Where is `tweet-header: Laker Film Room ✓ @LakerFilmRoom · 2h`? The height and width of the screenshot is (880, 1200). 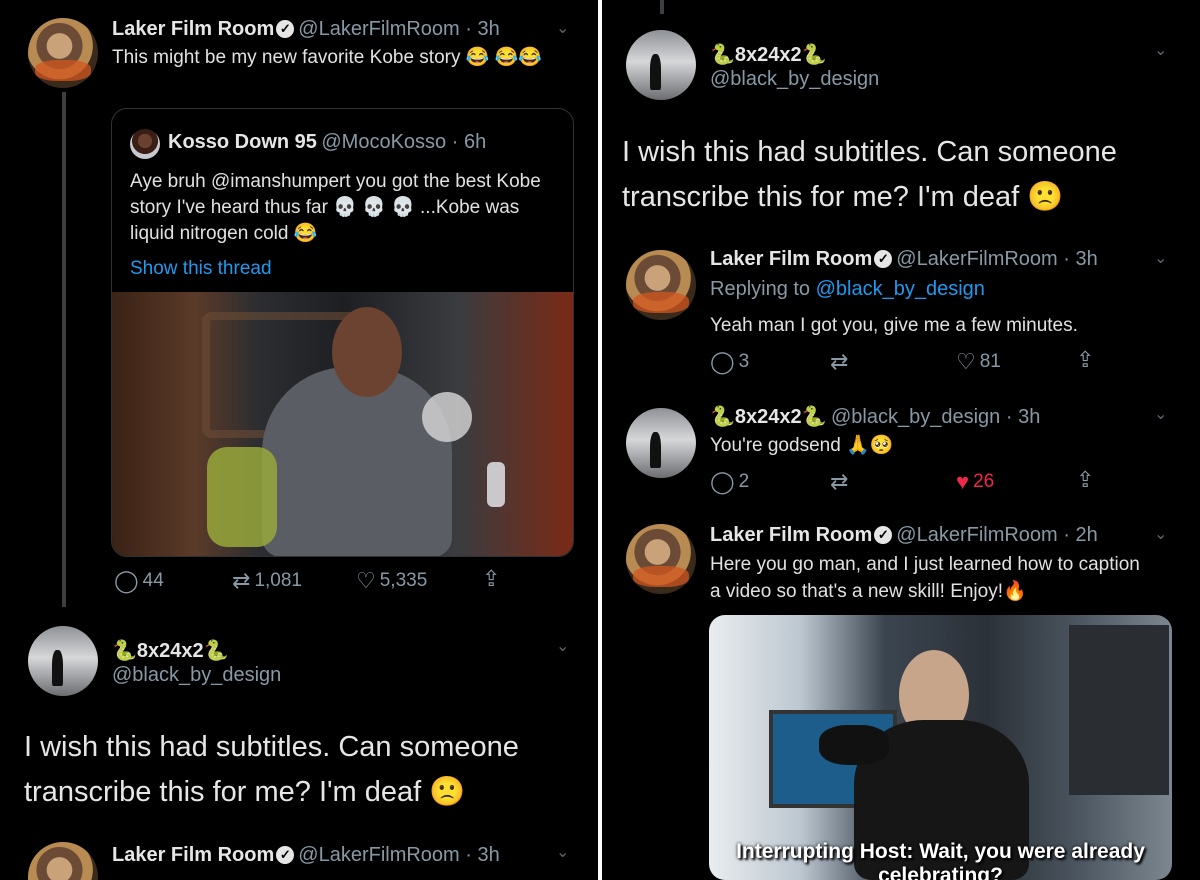
tweet-header: Laker Film Room ✓ @LakerFilmRoom · 2h is located at coordinates (925, 535).